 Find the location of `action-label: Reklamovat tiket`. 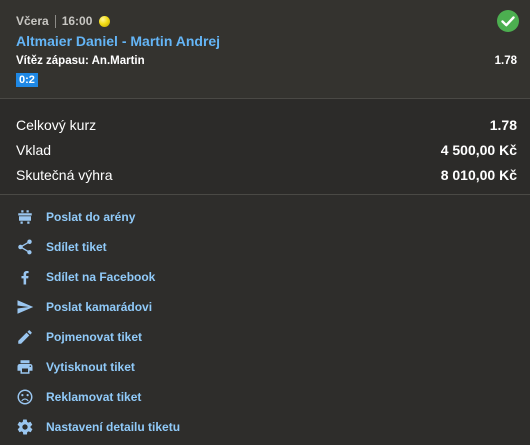

action-label: Reklamovat tiket is located at coordinates (94, 397).